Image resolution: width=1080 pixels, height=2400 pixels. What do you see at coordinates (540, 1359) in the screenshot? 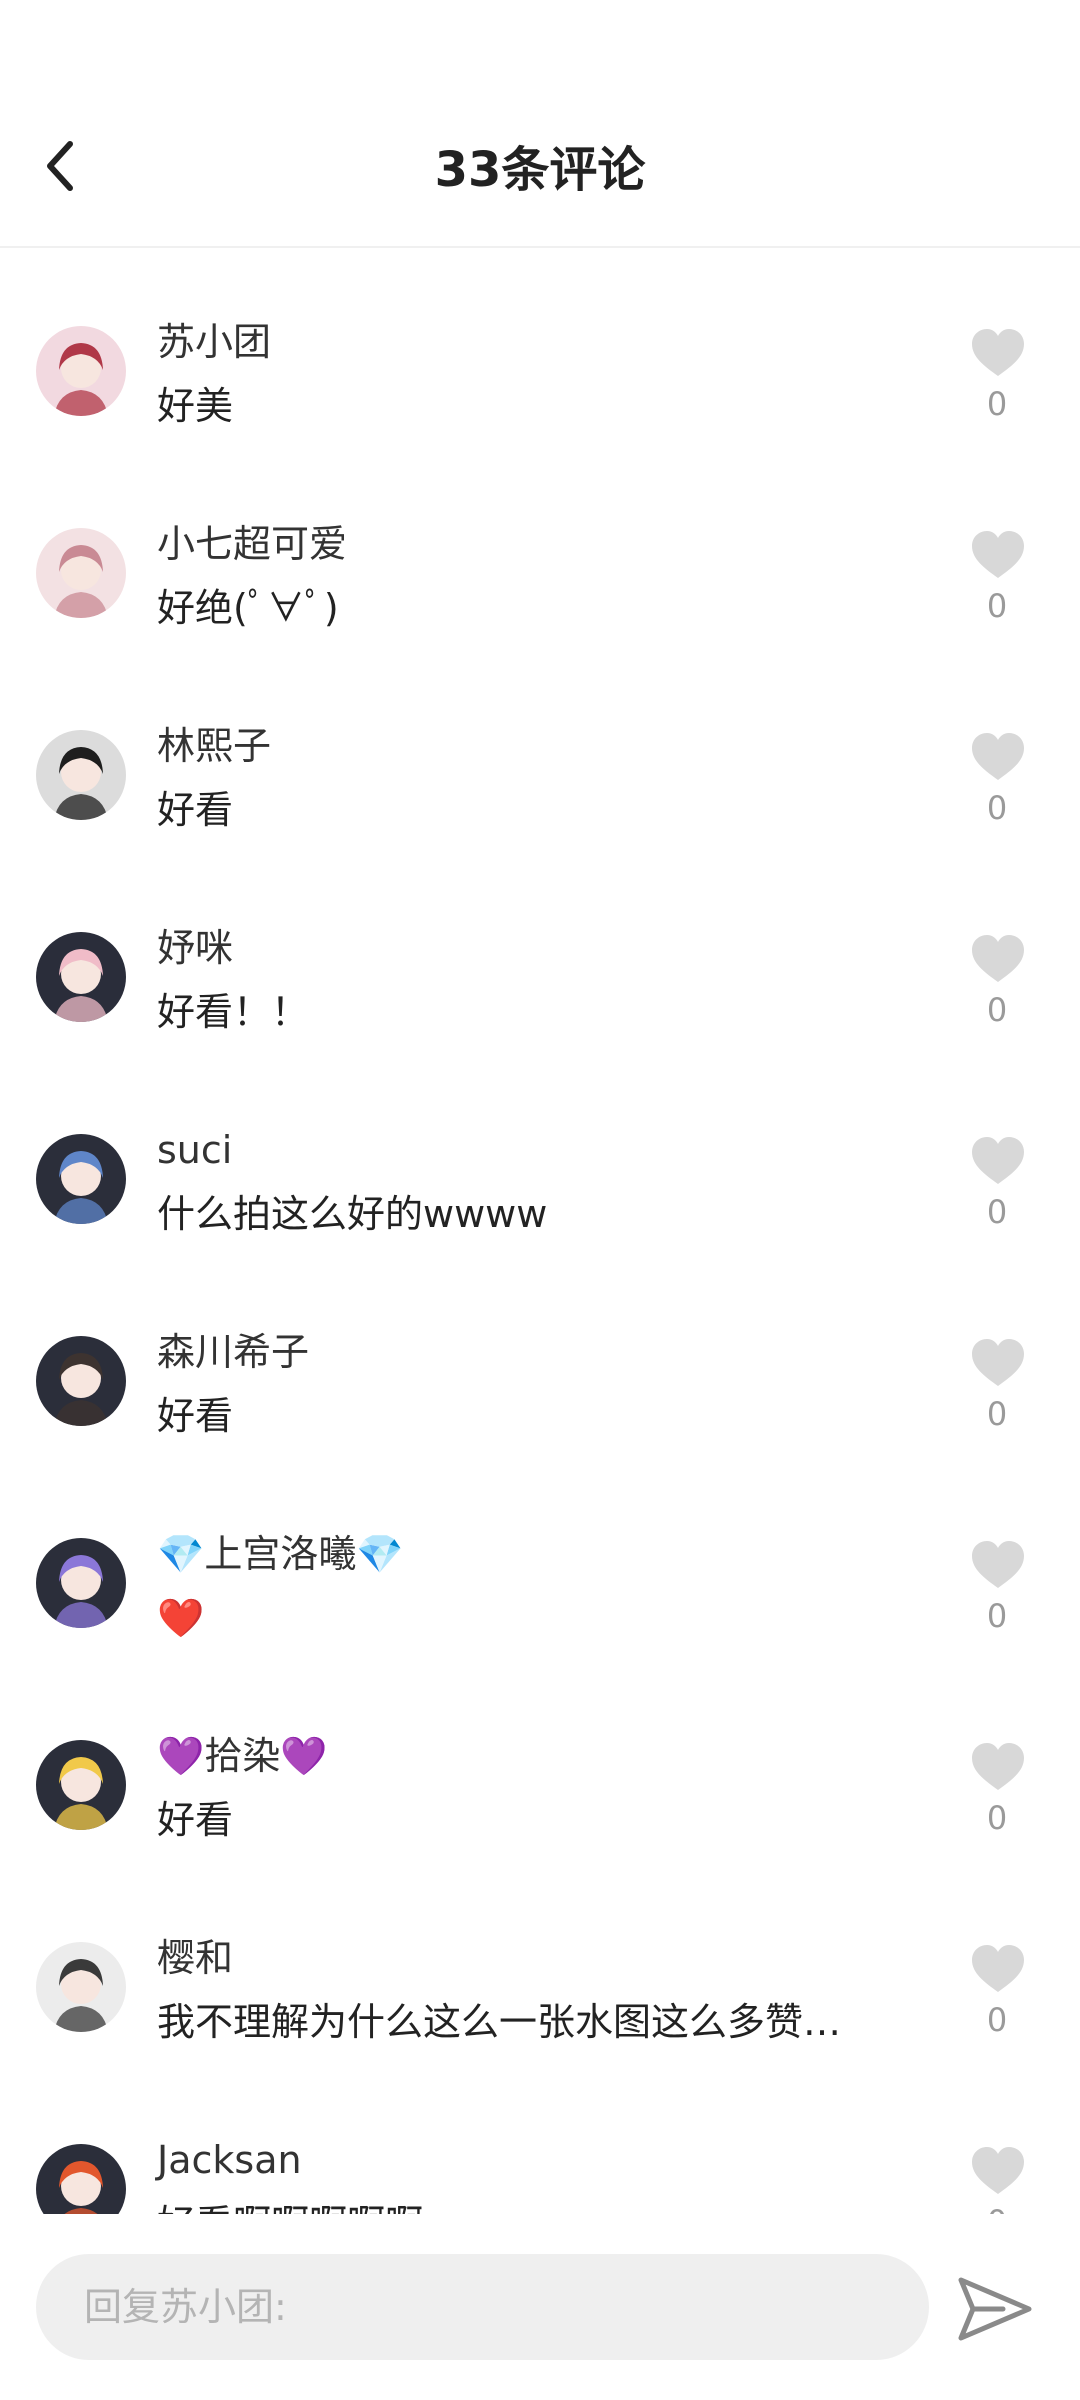
I see `comment-item: 森川希子 好看 0` at bounding box center [540, 1359].